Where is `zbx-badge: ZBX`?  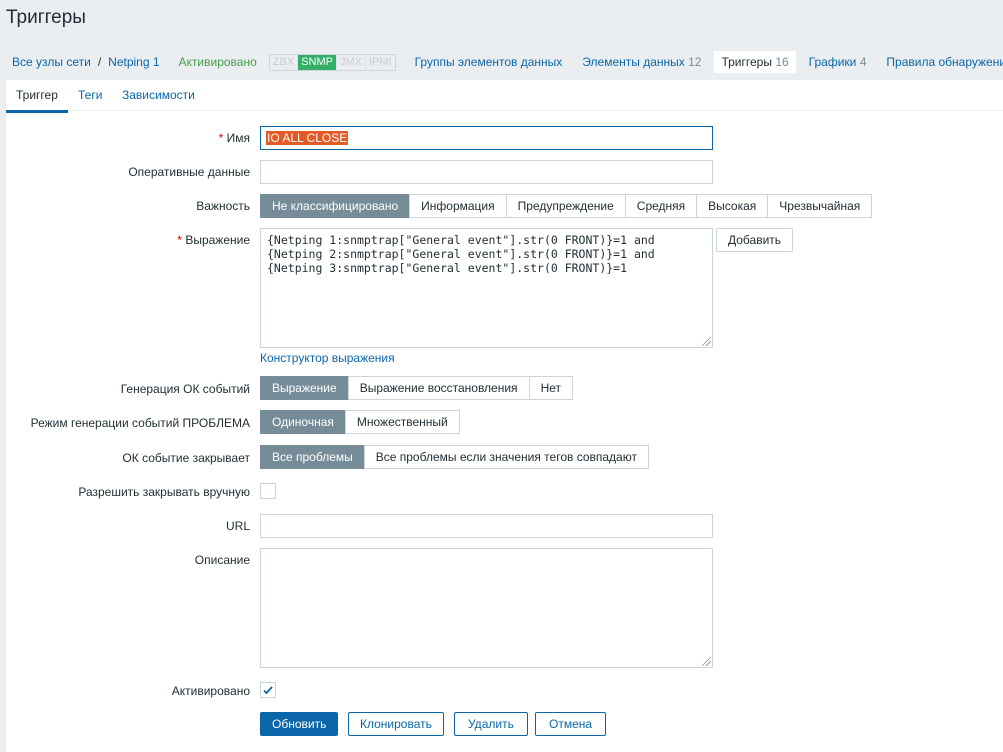 zbx-badge: ZBX is located at coordinates (284, 62).